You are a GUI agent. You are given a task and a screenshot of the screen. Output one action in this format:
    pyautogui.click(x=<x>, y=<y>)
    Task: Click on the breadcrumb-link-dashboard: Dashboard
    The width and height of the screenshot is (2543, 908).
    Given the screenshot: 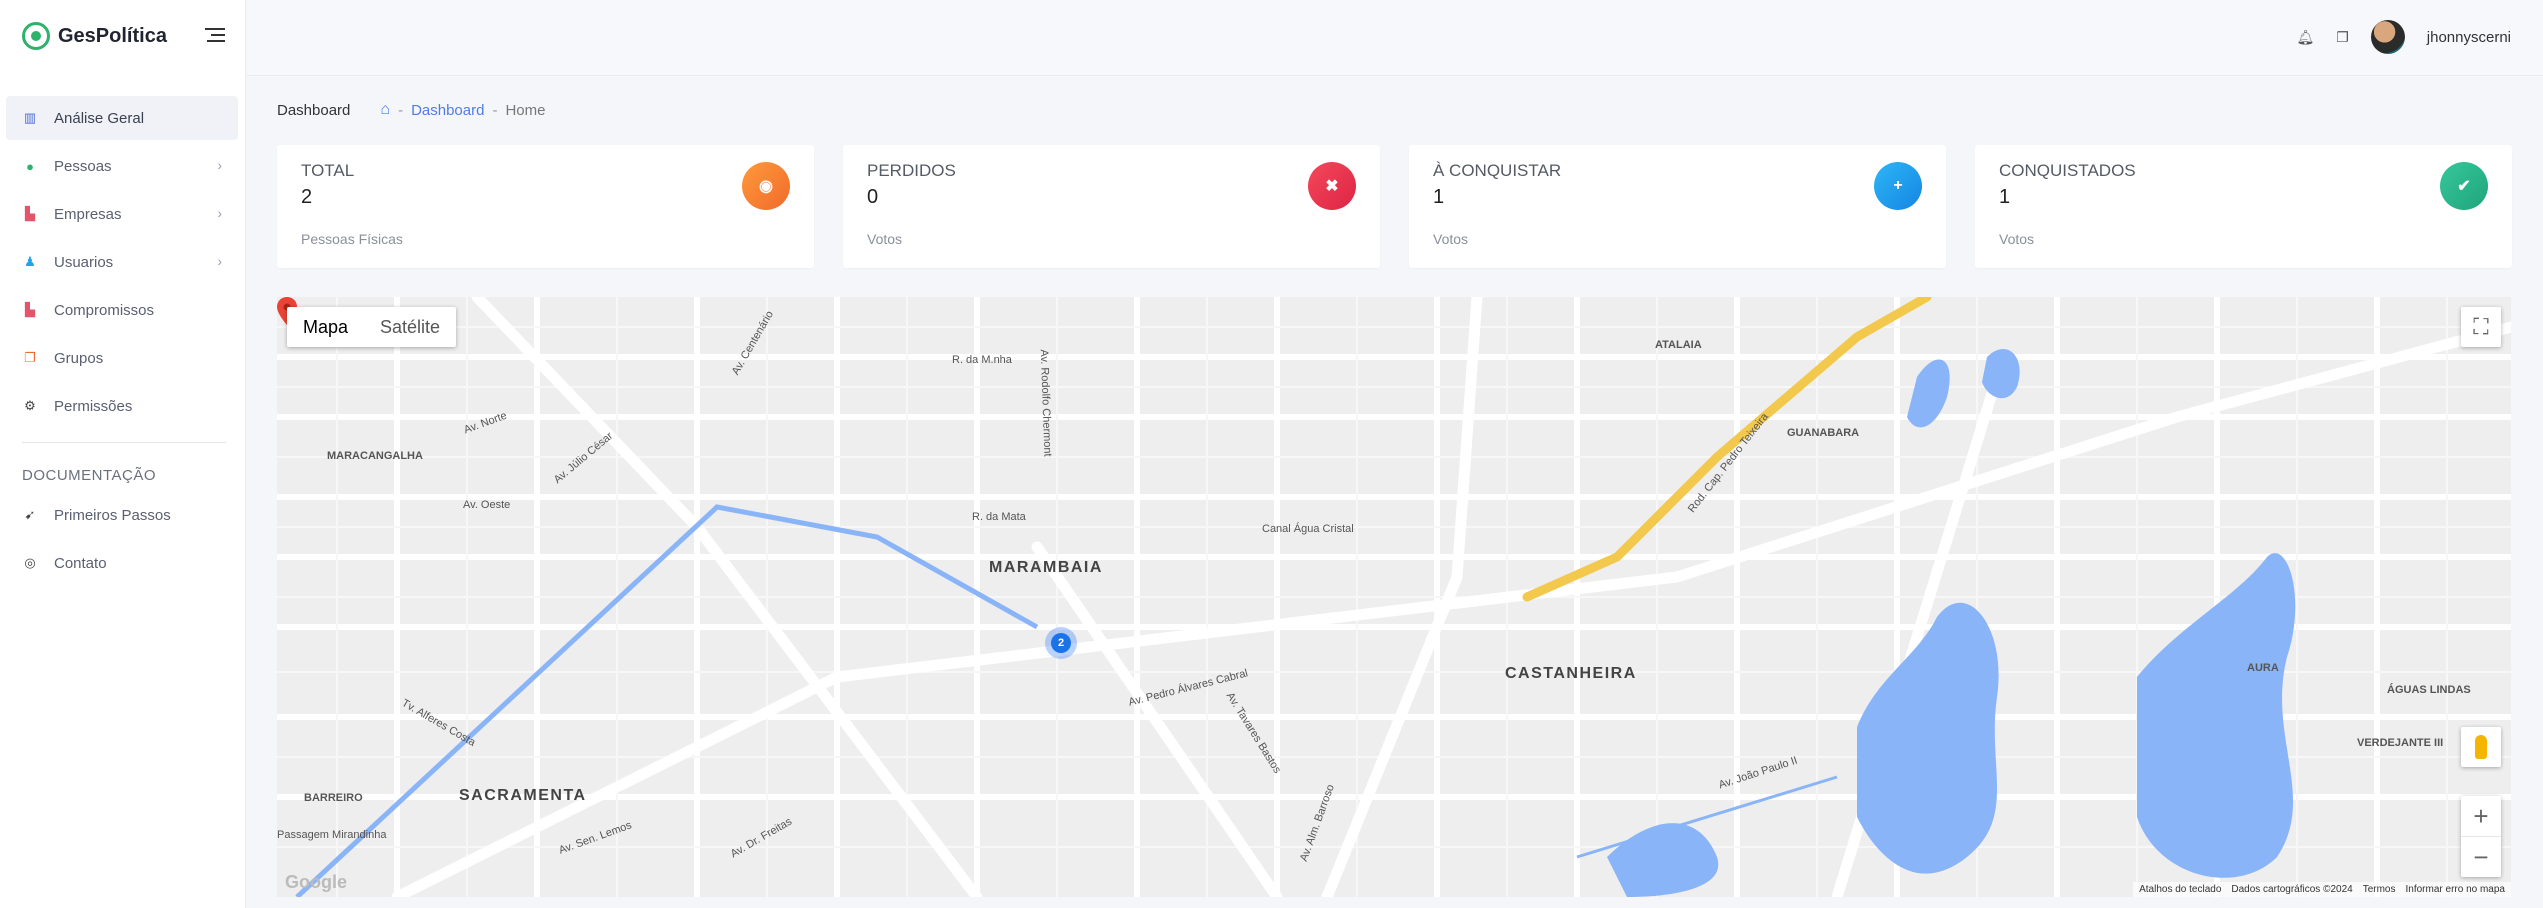 What is the action you would take?
    pyautogui.click(x=447, y=110)
    